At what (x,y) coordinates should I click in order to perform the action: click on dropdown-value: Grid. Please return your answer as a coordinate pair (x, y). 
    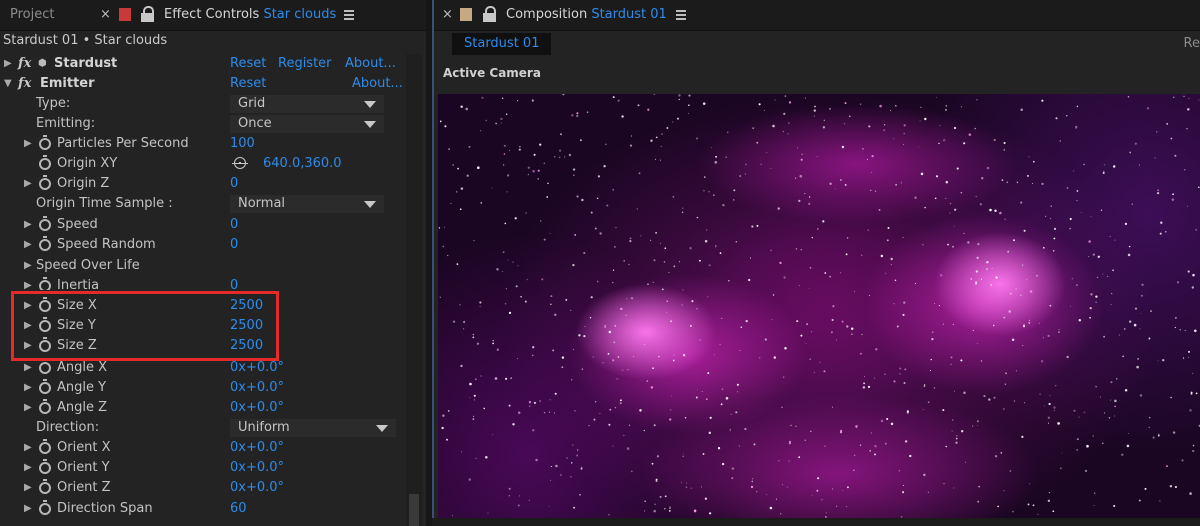
    Looking at the image, I should click on (252, 103).